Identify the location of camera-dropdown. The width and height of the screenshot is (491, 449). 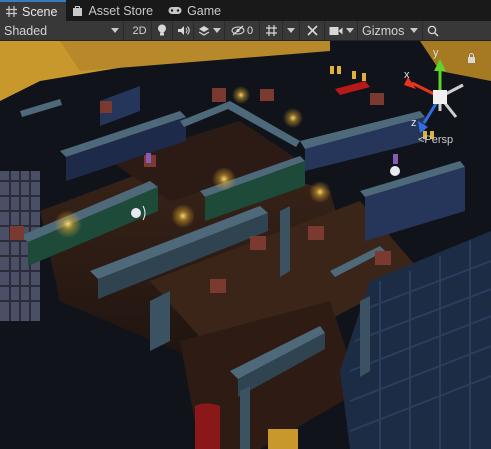
(341, 30).